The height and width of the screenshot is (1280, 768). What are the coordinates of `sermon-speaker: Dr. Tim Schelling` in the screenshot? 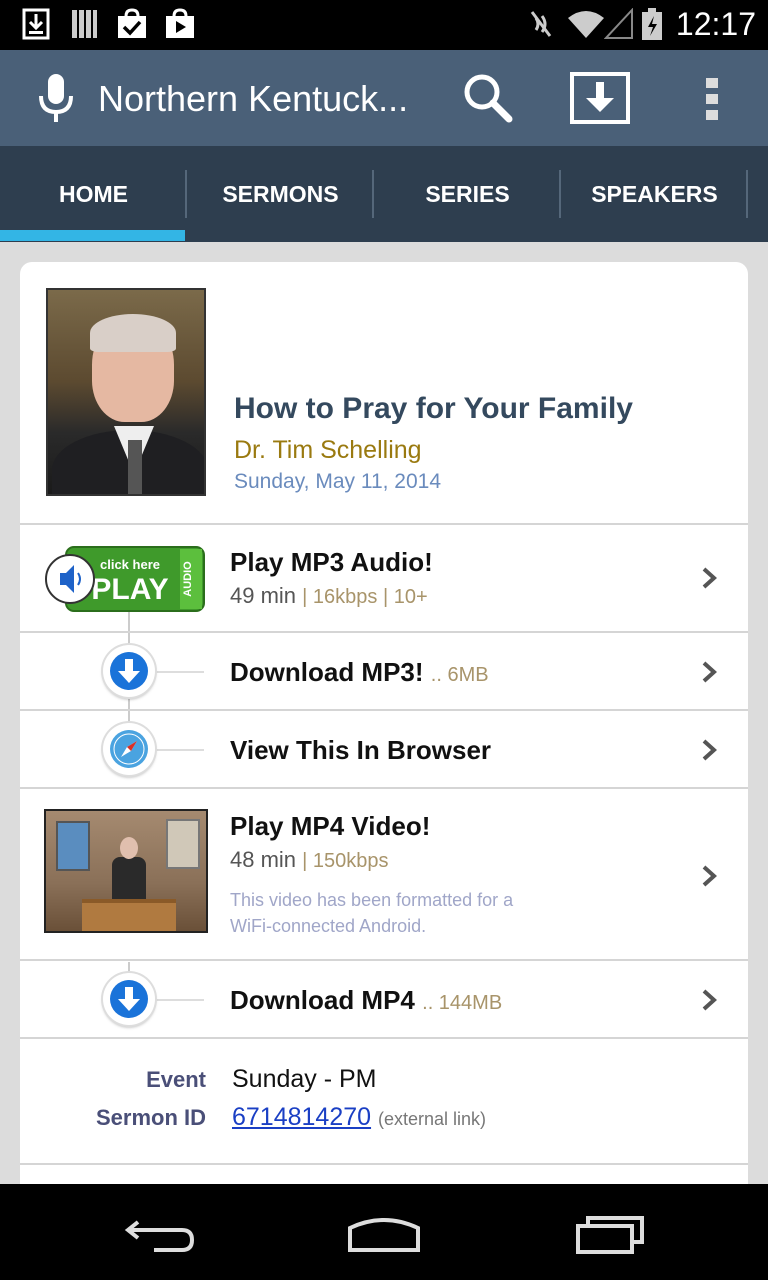 It's located at (328, 450).